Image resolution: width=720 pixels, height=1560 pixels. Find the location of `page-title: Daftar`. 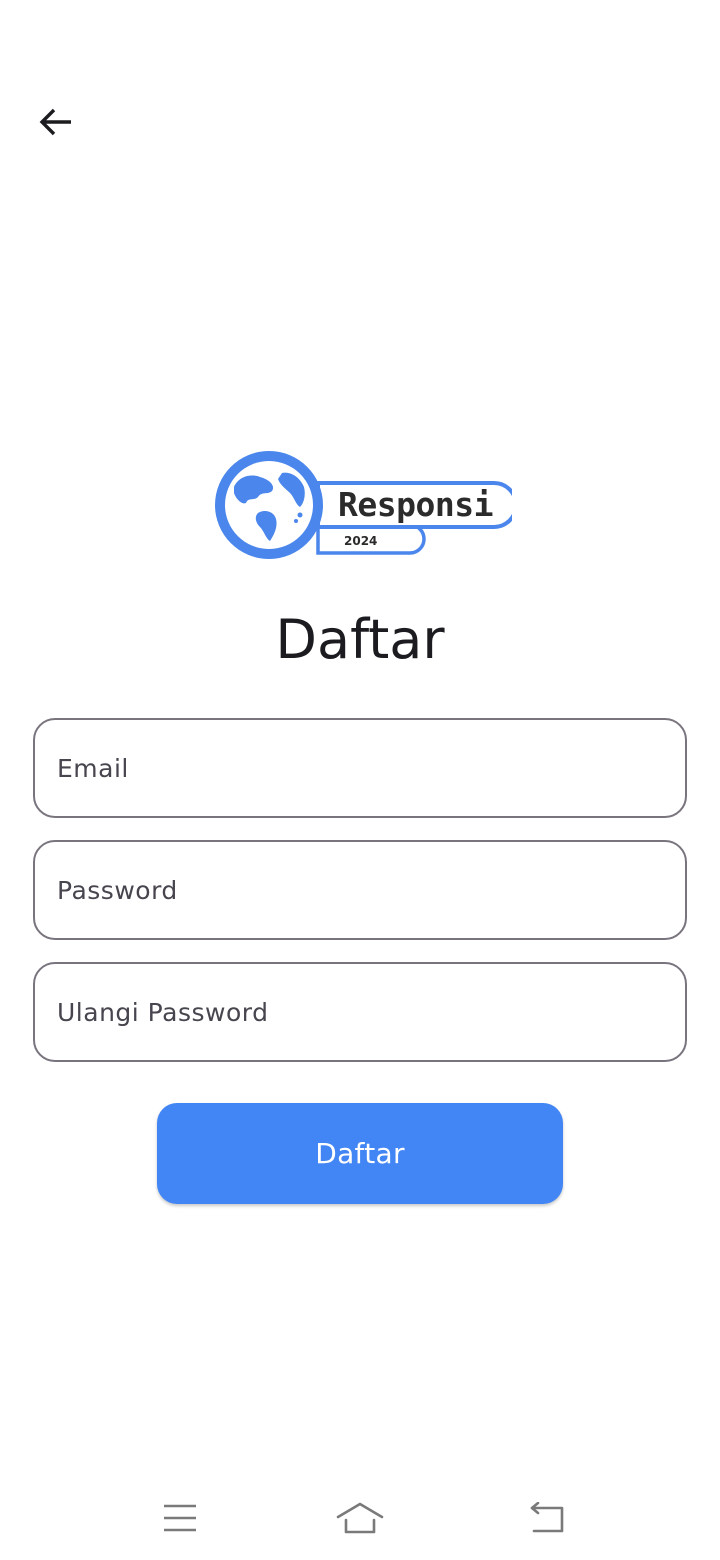

page-title: Daftar is located at coordinates (360, 639).